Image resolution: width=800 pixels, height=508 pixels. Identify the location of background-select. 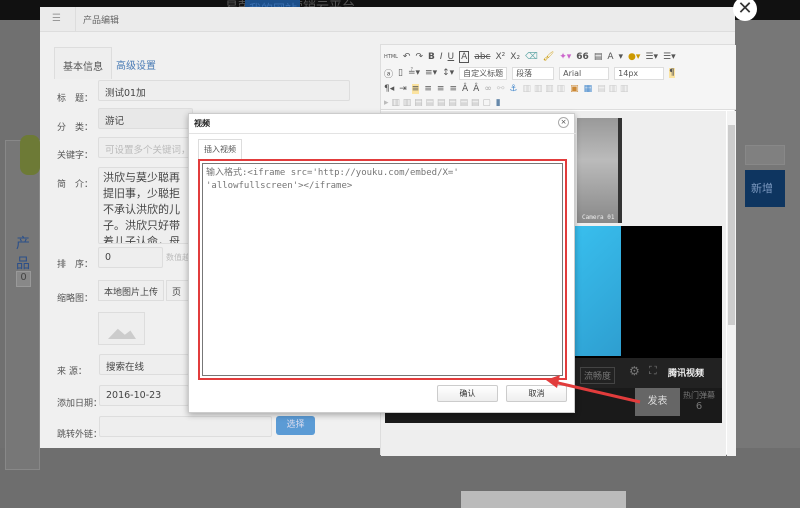
(765, 155).